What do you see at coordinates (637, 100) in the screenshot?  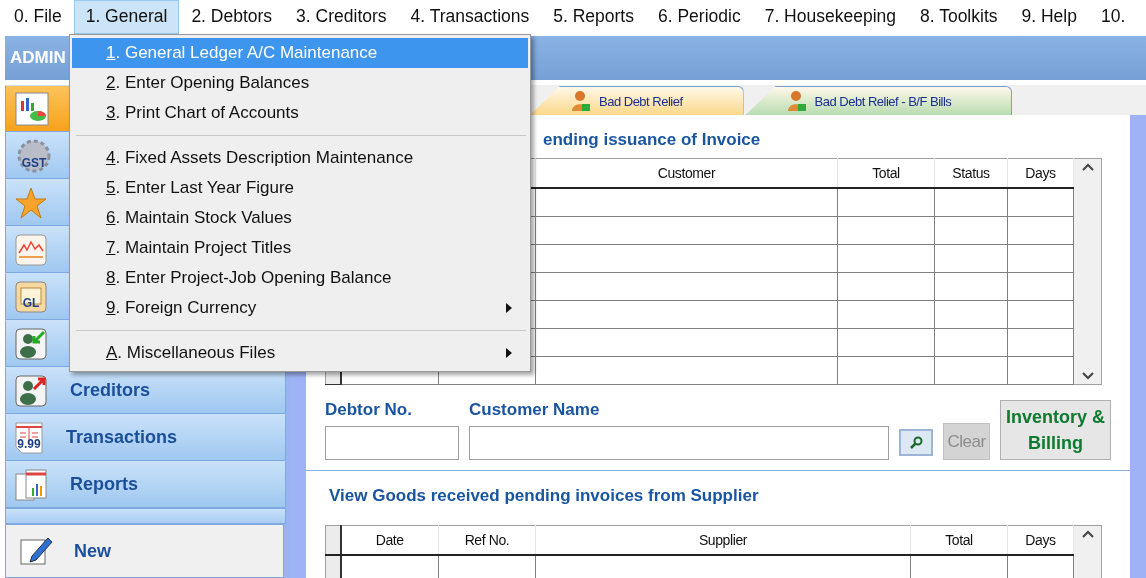 I see `tab: Bad Debt Relief` at bounding box center [637, 100].